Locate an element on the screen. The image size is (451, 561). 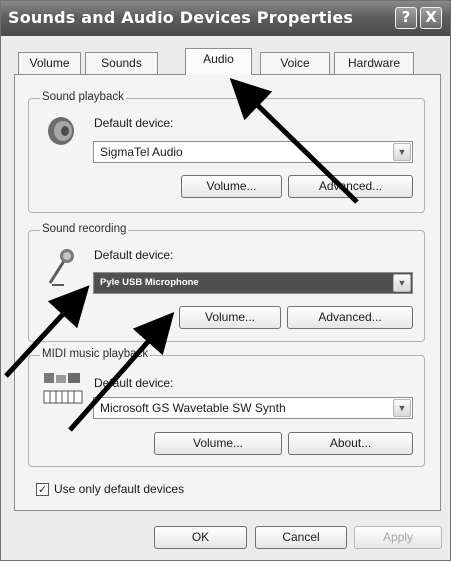
tab-voice: Voice is located at coordinates (295, 63).